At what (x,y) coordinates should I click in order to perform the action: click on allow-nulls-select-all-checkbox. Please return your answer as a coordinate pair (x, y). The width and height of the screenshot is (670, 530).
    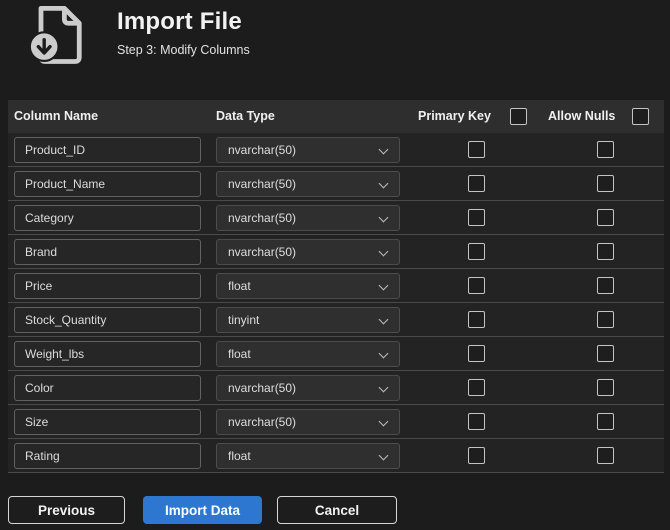
    Looking at the image, I should click on (640, 116).